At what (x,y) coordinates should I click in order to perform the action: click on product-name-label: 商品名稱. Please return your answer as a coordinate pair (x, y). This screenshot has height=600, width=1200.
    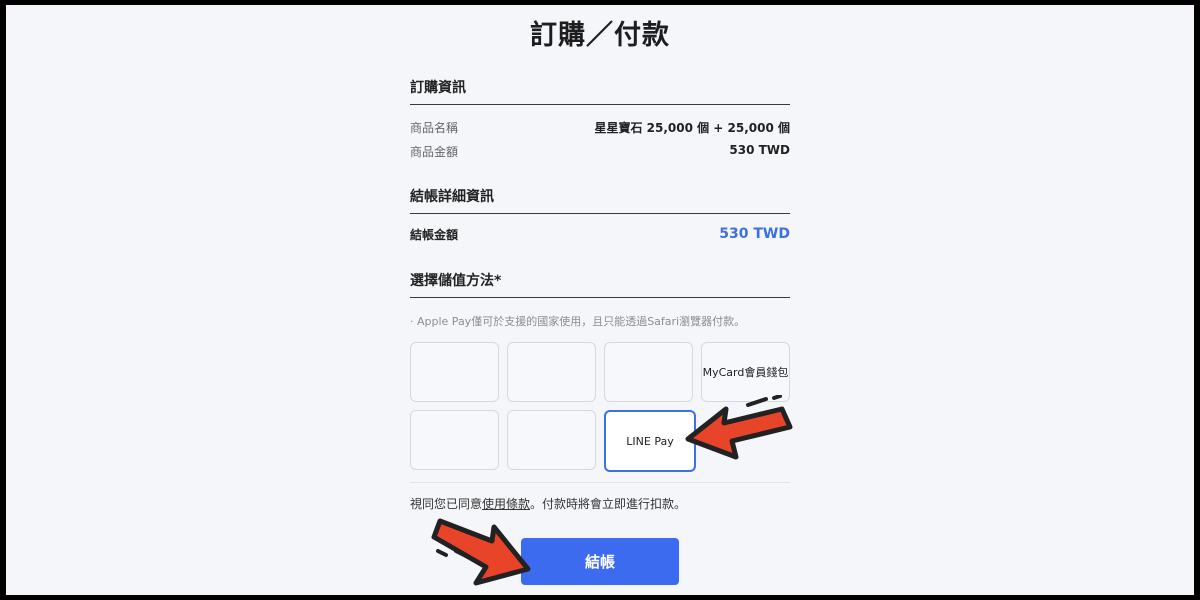
    Looking at the image, I should click on (434, 128).